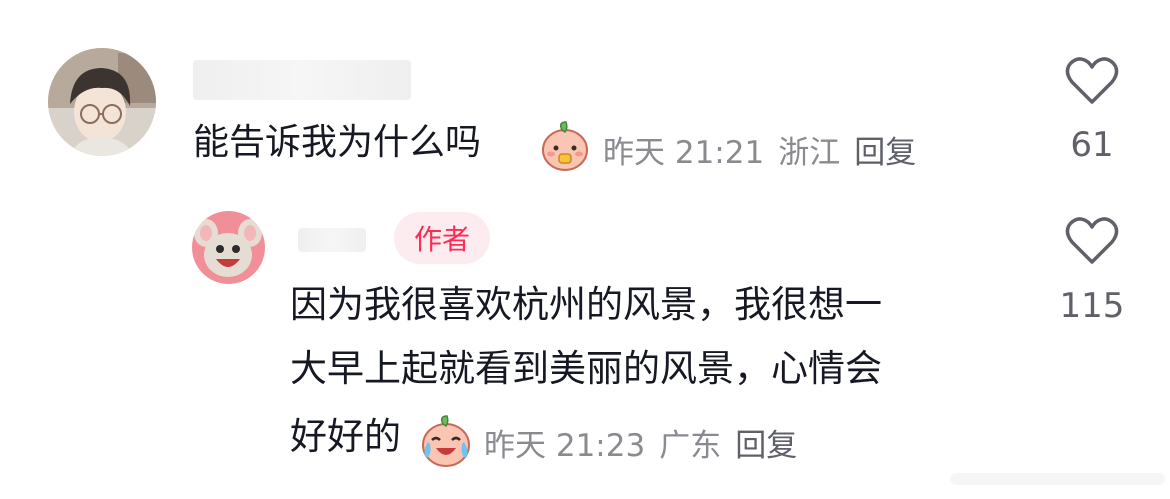  Describe the element at coordinates (337, 142) in the screenshot. I see `comment-text: 能告诉我为什么吗` at that location.